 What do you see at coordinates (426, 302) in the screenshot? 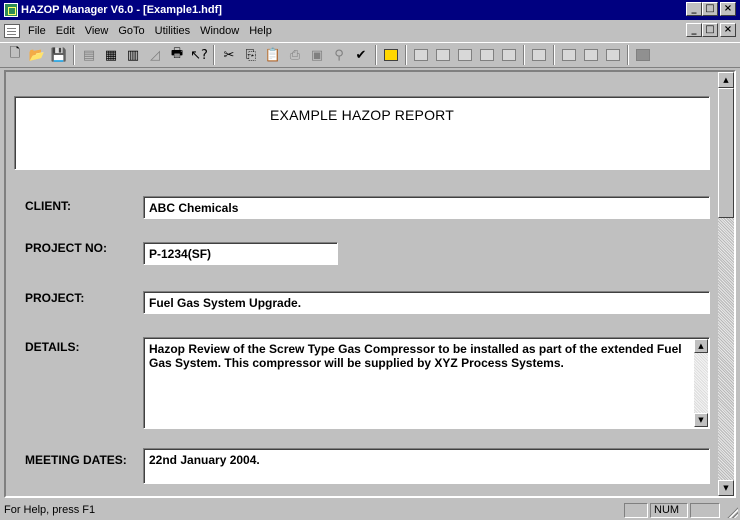
I see `project-field: Fuel Gas System Upgrade.` at bounding box center [426, 302].